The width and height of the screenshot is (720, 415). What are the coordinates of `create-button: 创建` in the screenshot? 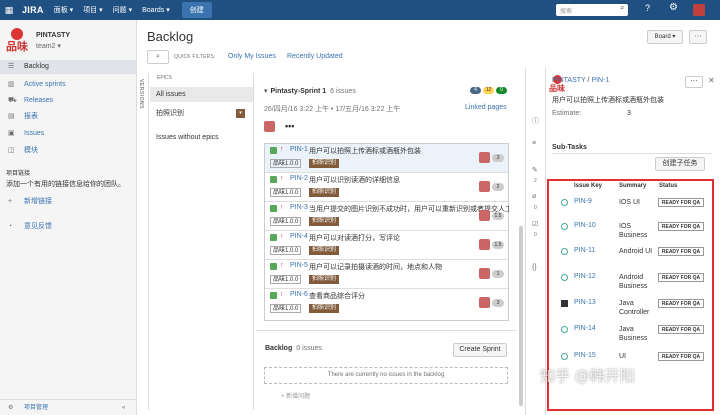 It's located at (196, 10).